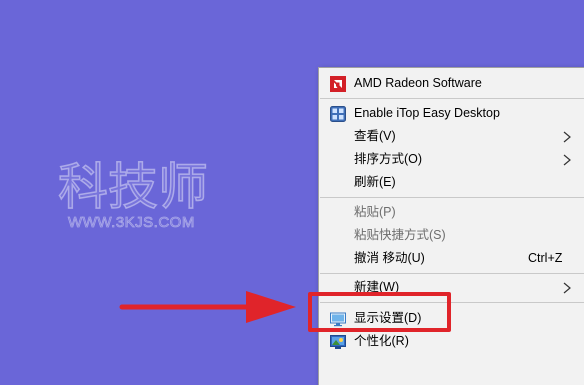  What do you see at coordinates (133, 187) in the screenshot?
I see `watermark-logo: 科技师` at bounding box center [133, 187].